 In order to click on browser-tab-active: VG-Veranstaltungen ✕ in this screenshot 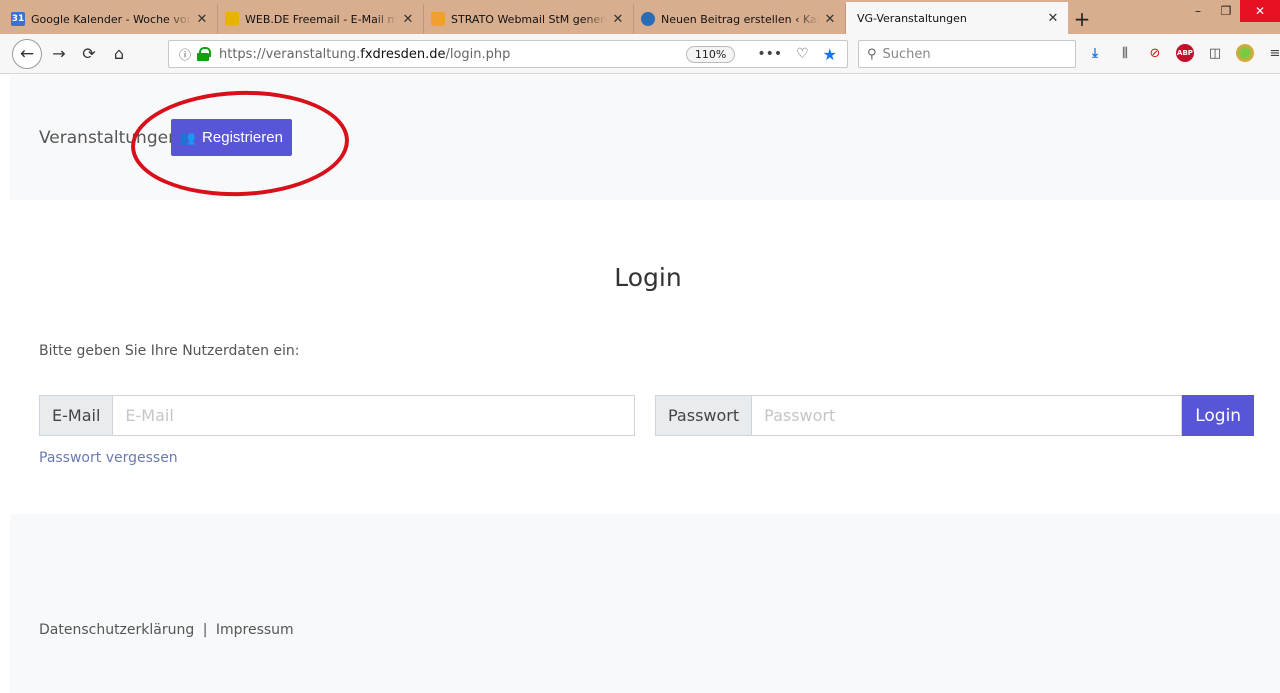, I will do `click(957, 18)`.